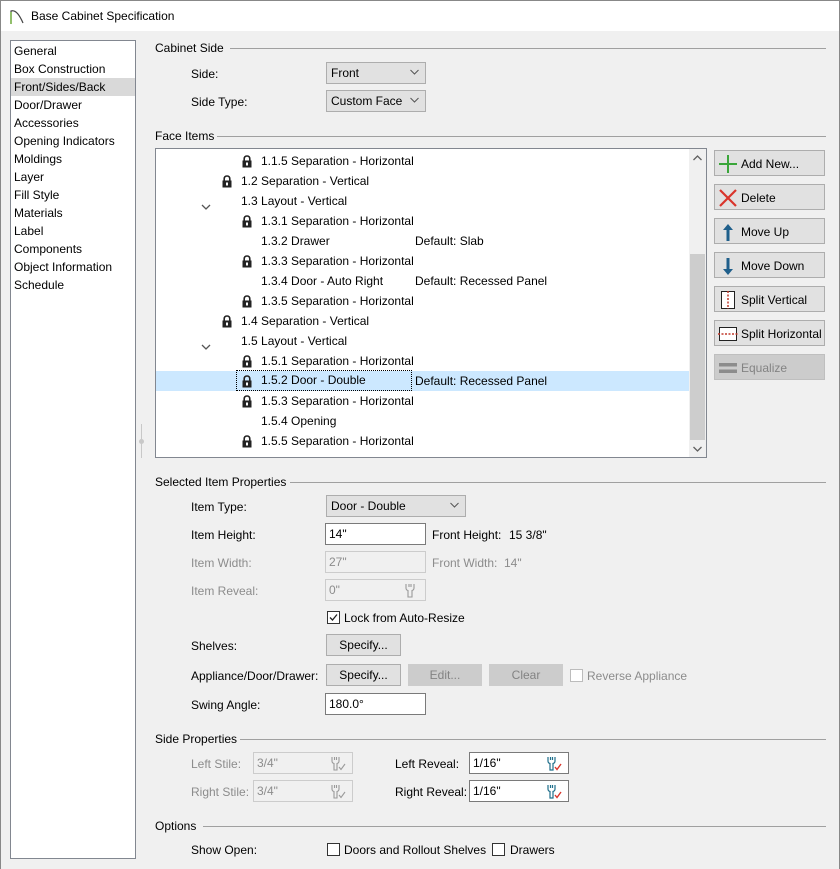 Image resolution: width=840 pixels, height=869 pixels. Describe the element at coordinates (769, 333) in the screenshot. I see `split-horizontal-button: Split Horizontal` at that location.